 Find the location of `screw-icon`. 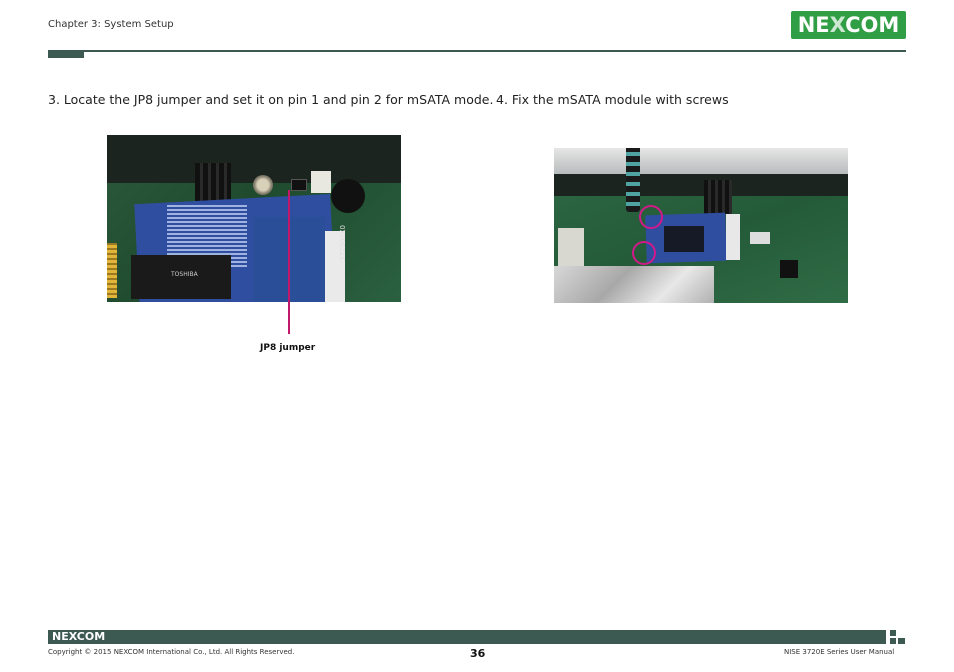

screw-icon is located at coordinates (263, 185).